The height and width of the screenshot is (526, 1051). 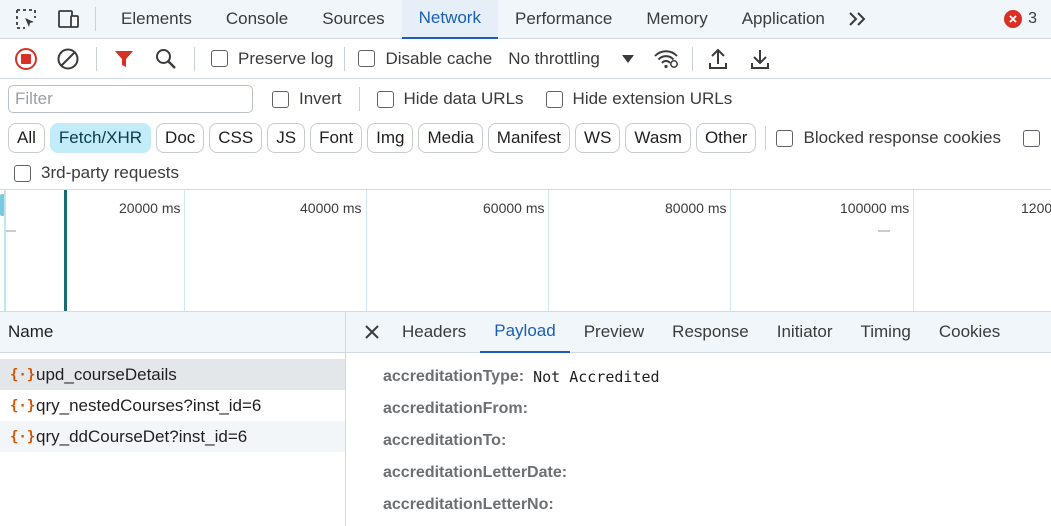 What do you see at coordinates (336, 138) in the screenshot?
I see `type-filter-font: Font` at bounding box center [336, 138].